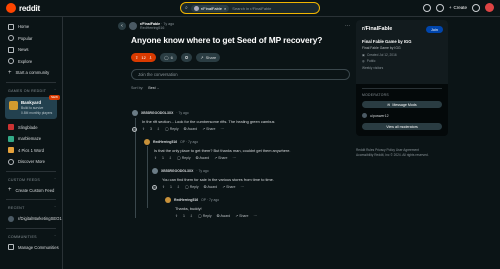 The image size is (500, 269). I want to click on sidebar-recent-item: r/DigitalMarketingSEO1, so click(31, 219).